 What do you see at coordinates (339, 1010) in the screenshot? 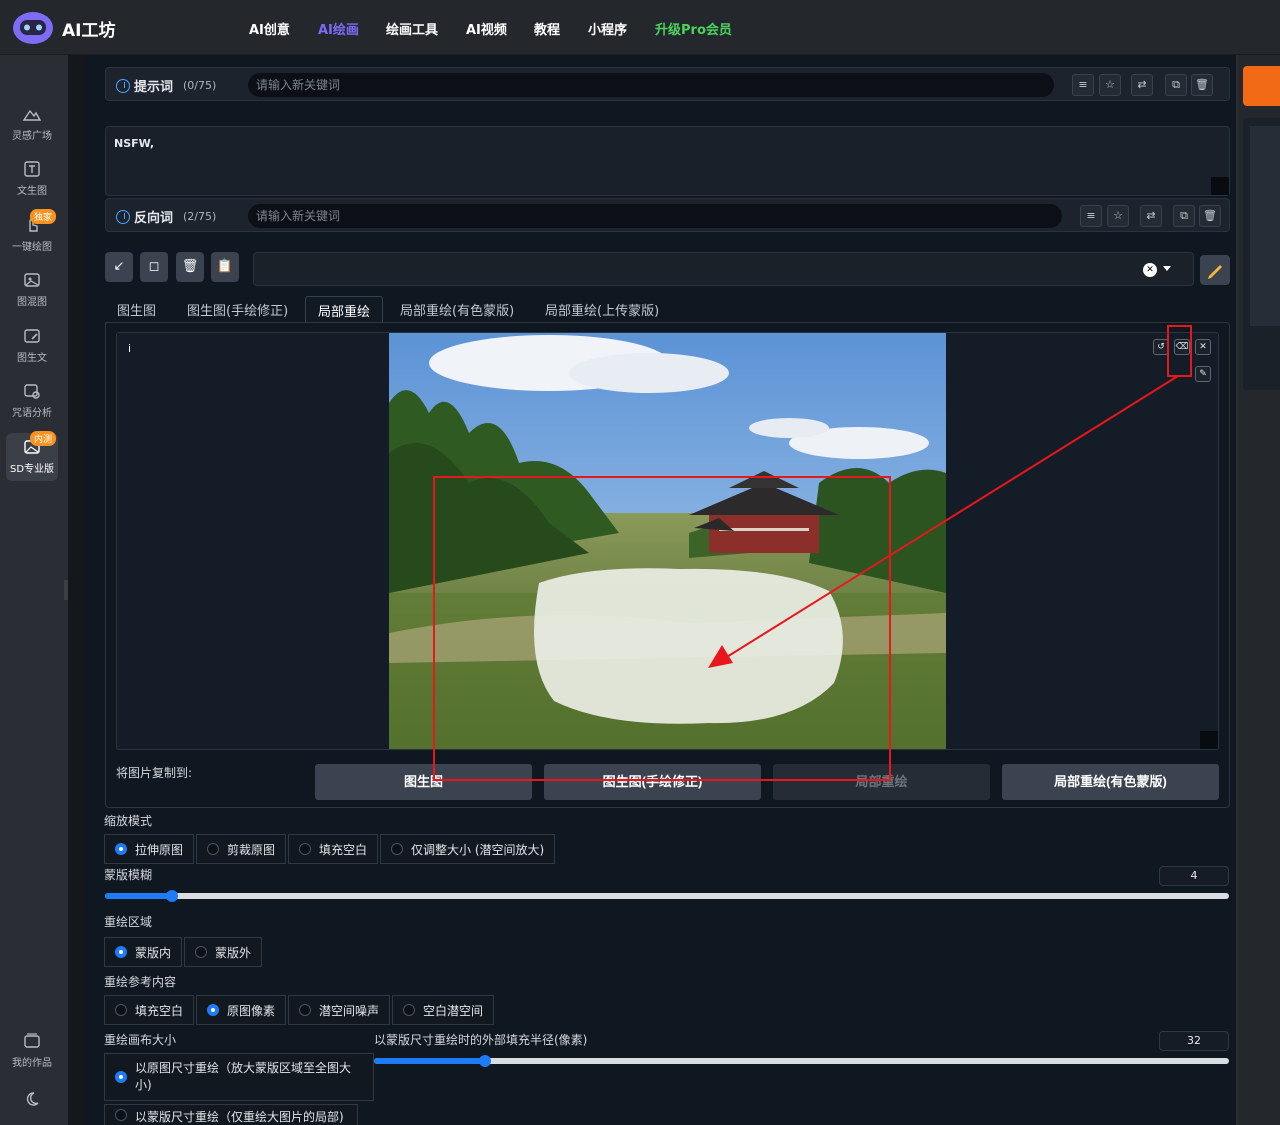
I see `masked-content-latent-noise: 潜空间噪声` at bounding box center [339, 1010].